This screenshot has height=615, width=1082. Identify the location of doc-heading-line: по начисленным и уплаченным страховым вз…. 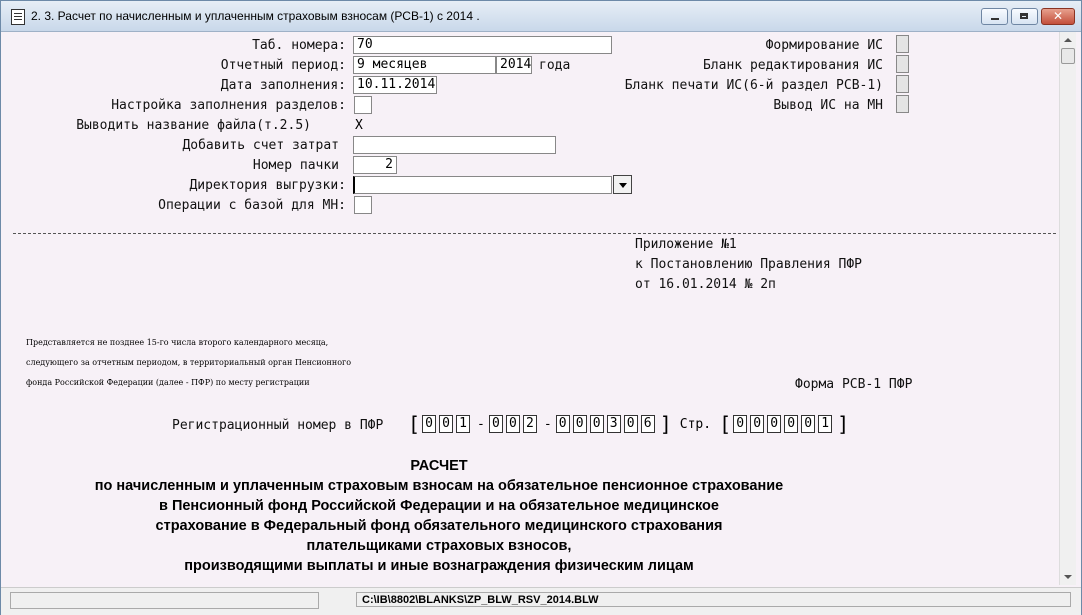
(439, 486).